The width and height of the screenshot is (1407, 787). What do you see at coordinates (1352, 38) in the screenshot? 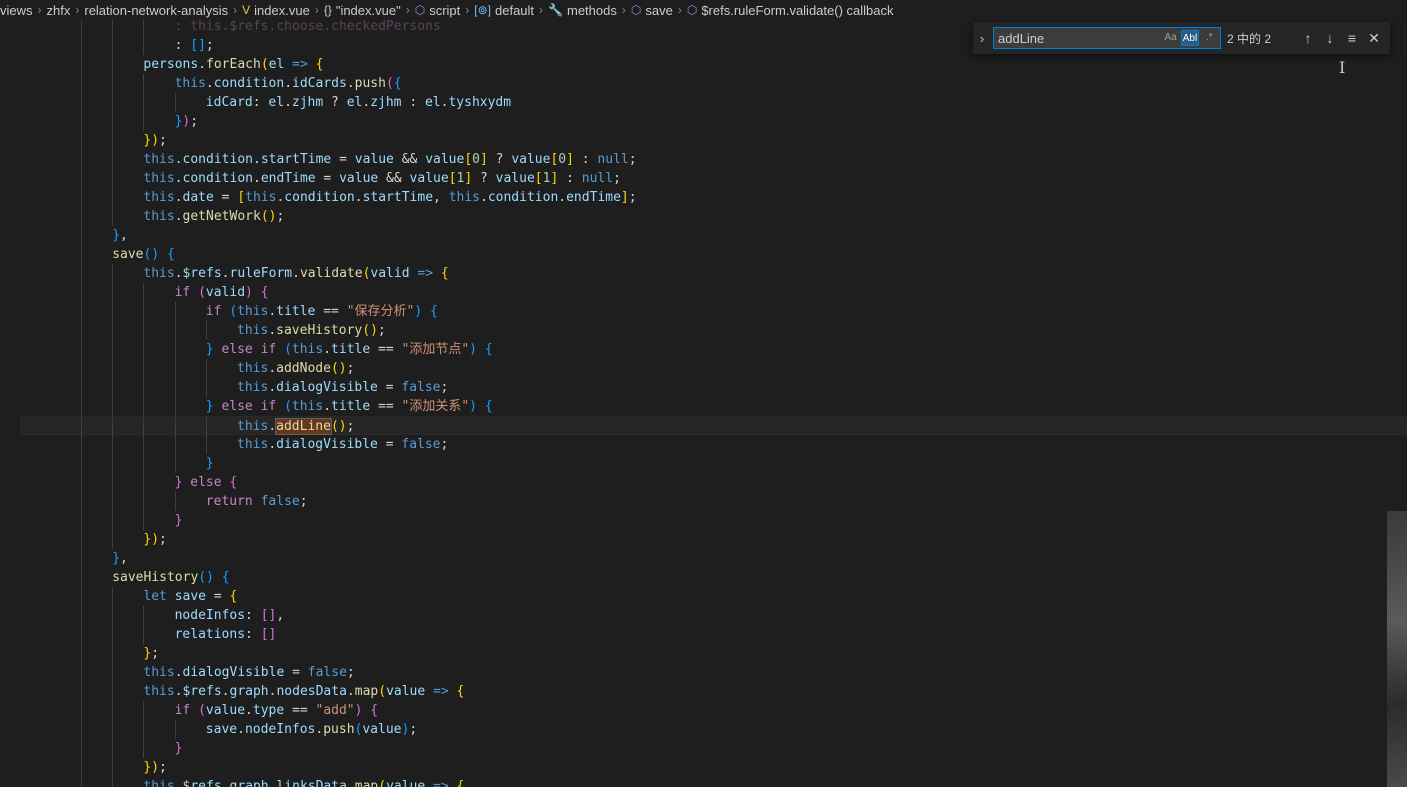
I see `find-in-selection-icon: ≡` at bounding box center [1352, 38].